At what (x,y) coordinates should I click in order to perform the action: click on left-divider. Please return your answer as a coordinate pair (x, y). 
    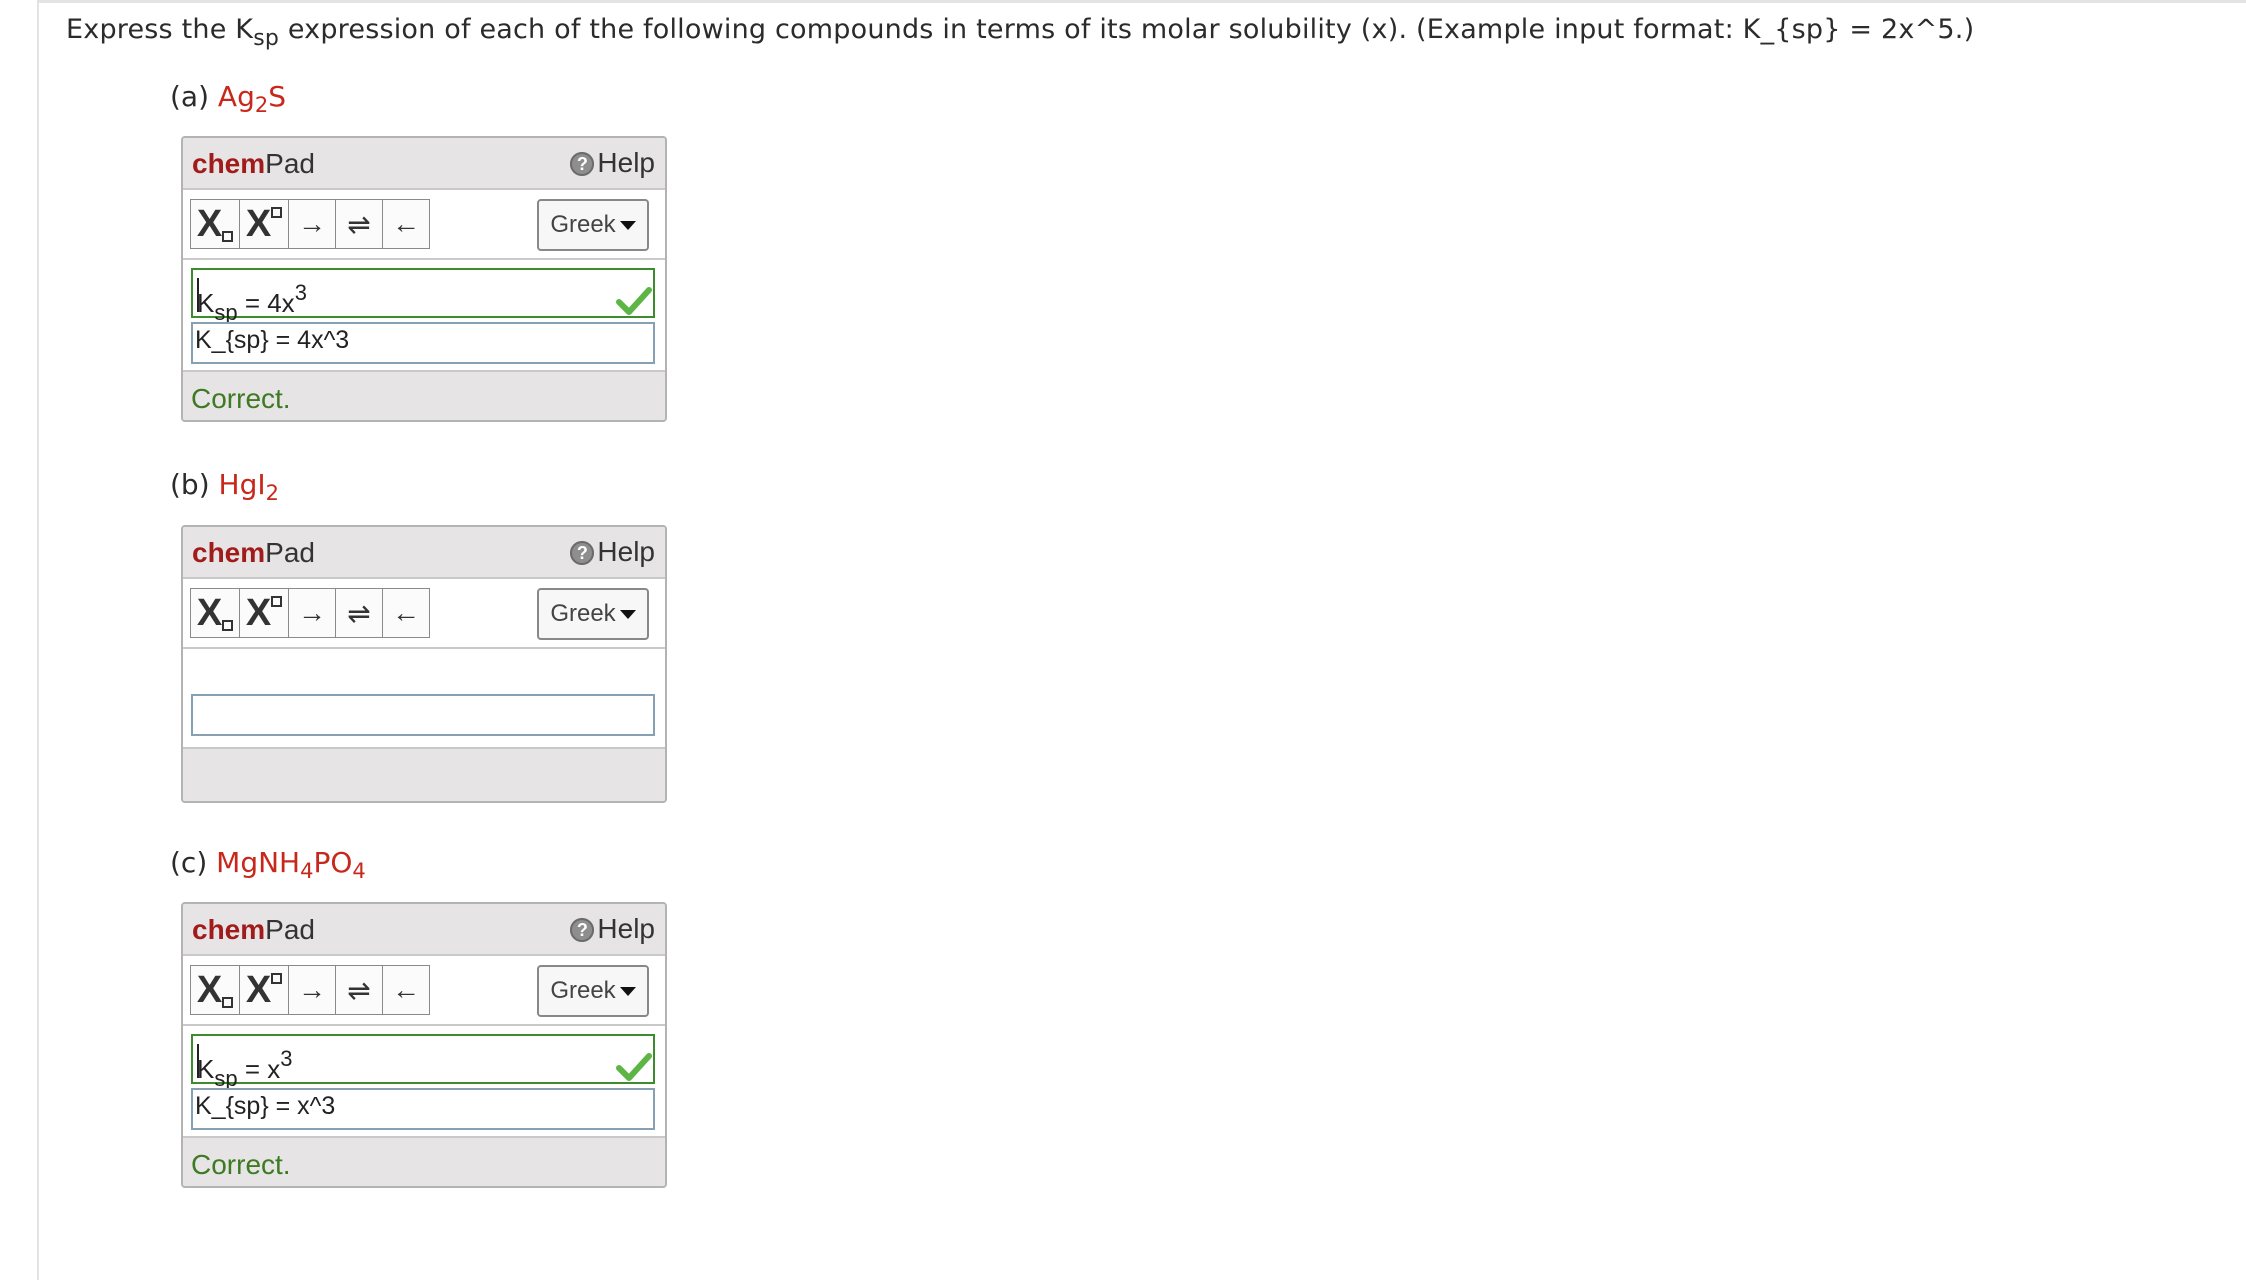
    Looking at the image, I should click on (38, 640).